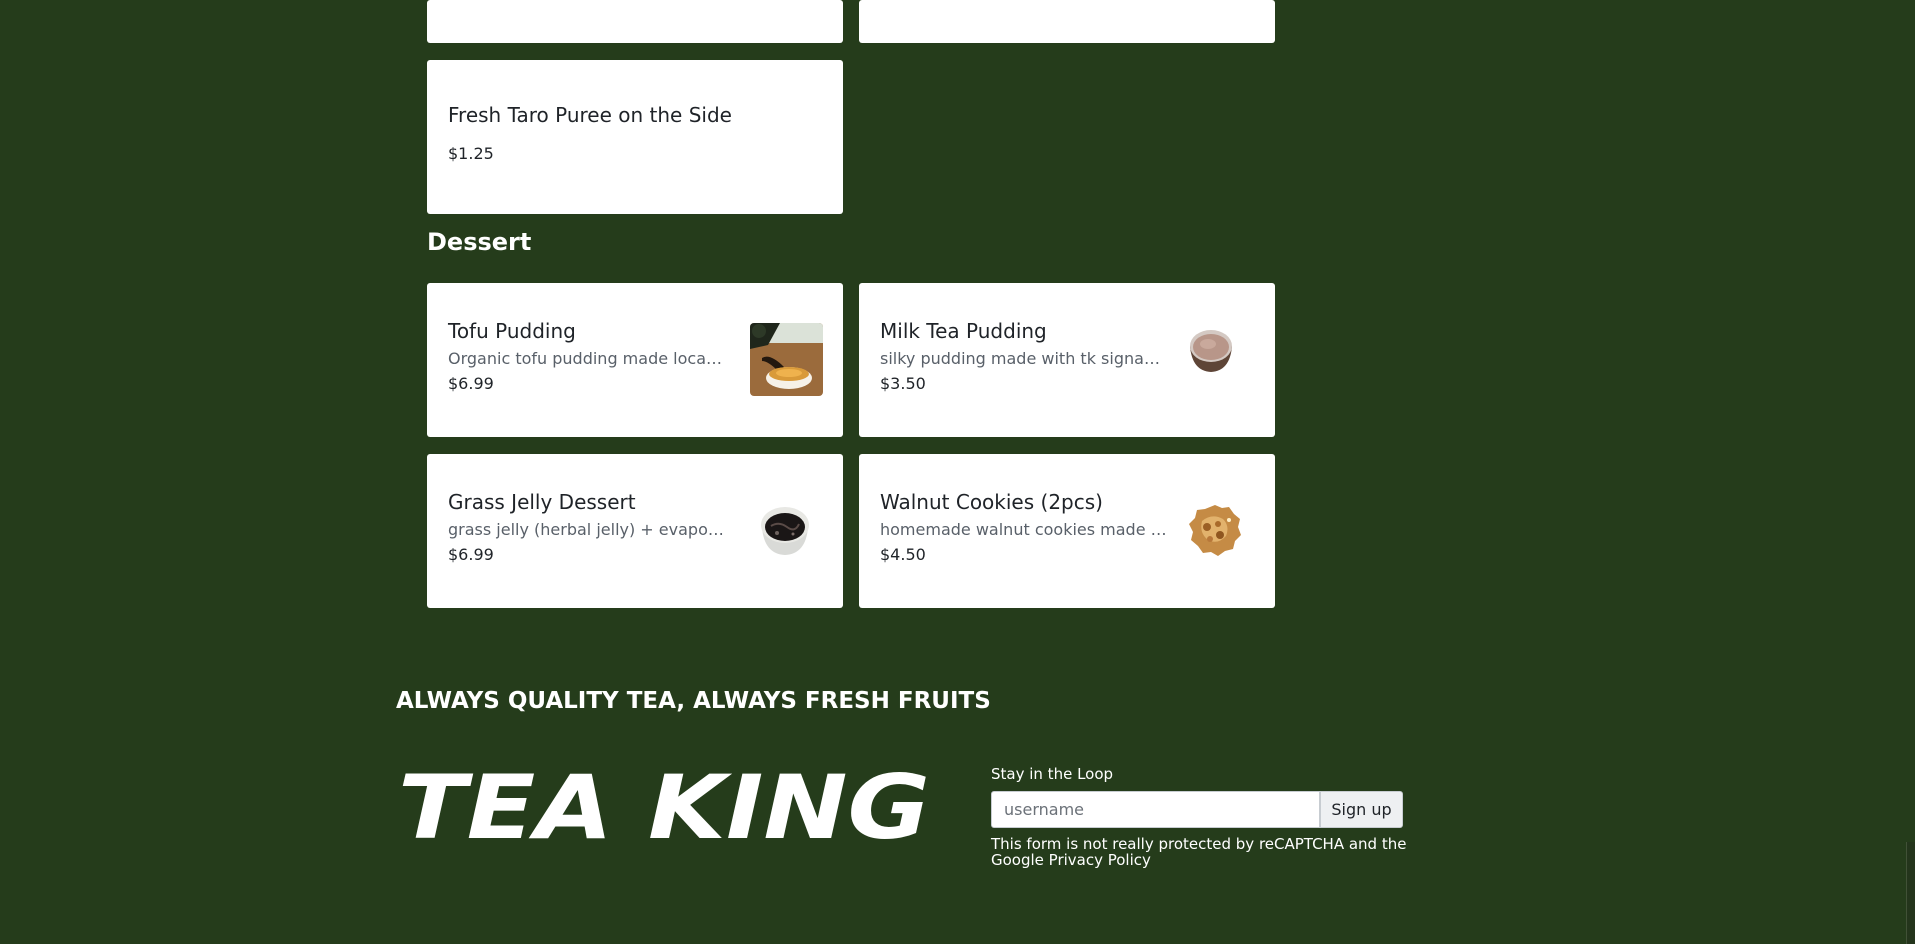 The height and width of the screenshot is (944, 1915). Describe the element at coordinates (635, 137) in the screenshot. I see `menu-card-taro-puree: Fresh Taro Puree on the Side $1.25` at that location.